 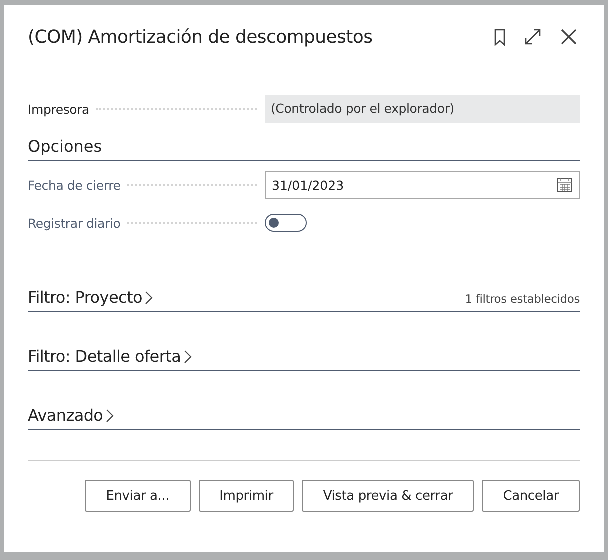 What do you see at coordinates (533, 37) in the screenshot?
I see `expand-icon` at bounding box center [533, 37].